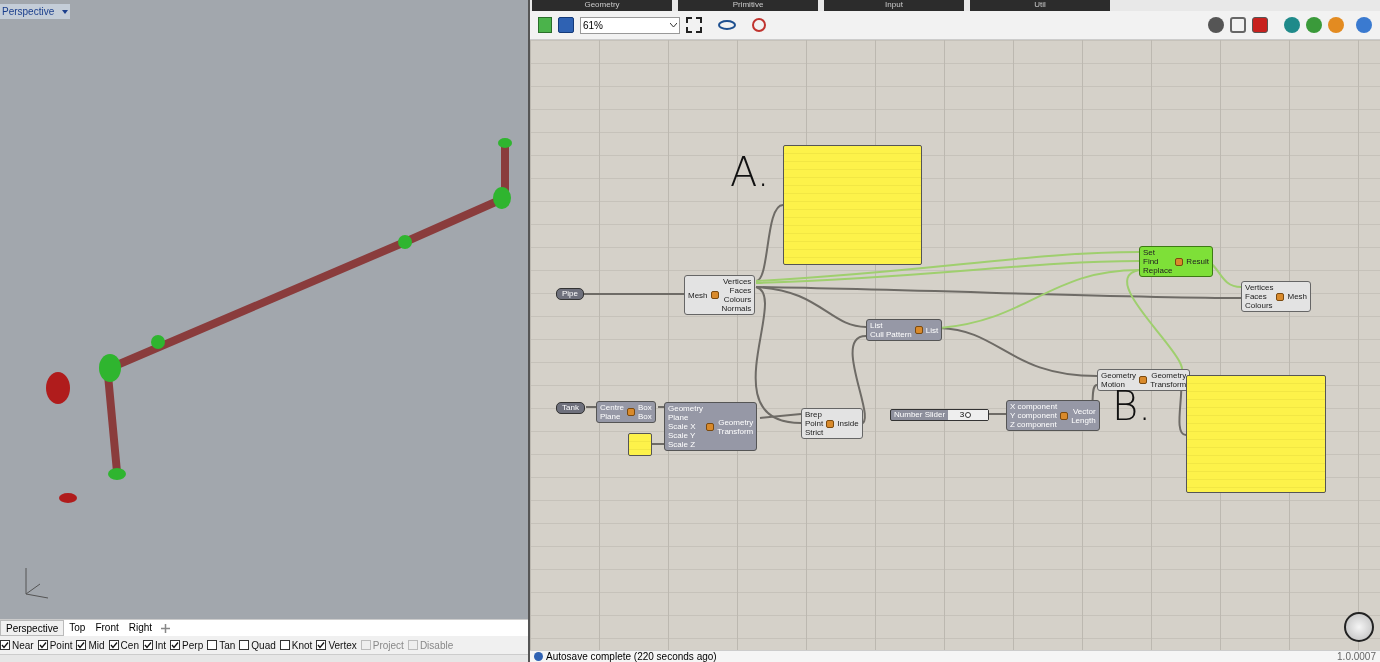 This screenshot has height=662, width=1380. What do you see at coordinates (694, 25) in the screenshot?
I see `zoom-extents-icon` at bounding box center [694, 25].